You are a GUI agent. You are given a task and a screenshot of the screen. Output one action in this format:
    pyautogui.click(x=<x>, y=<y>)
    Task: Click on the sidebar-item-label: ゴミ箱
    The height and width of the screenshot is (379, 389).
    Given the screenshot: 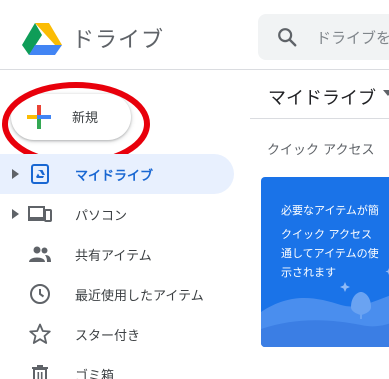 What is the action you would take?
    pyautogui.click(x=95, y=374)
    